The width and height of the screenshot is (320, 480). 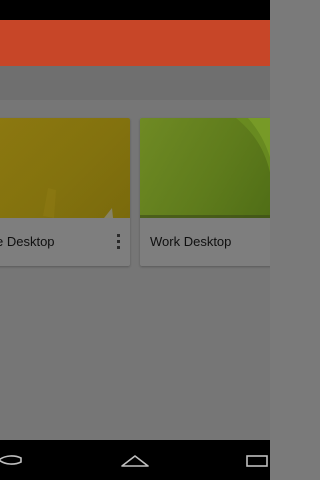 What do you see at coordinates (11, 460) in the screenshot?
I see `back-icon` at bounding box center [11, 460].